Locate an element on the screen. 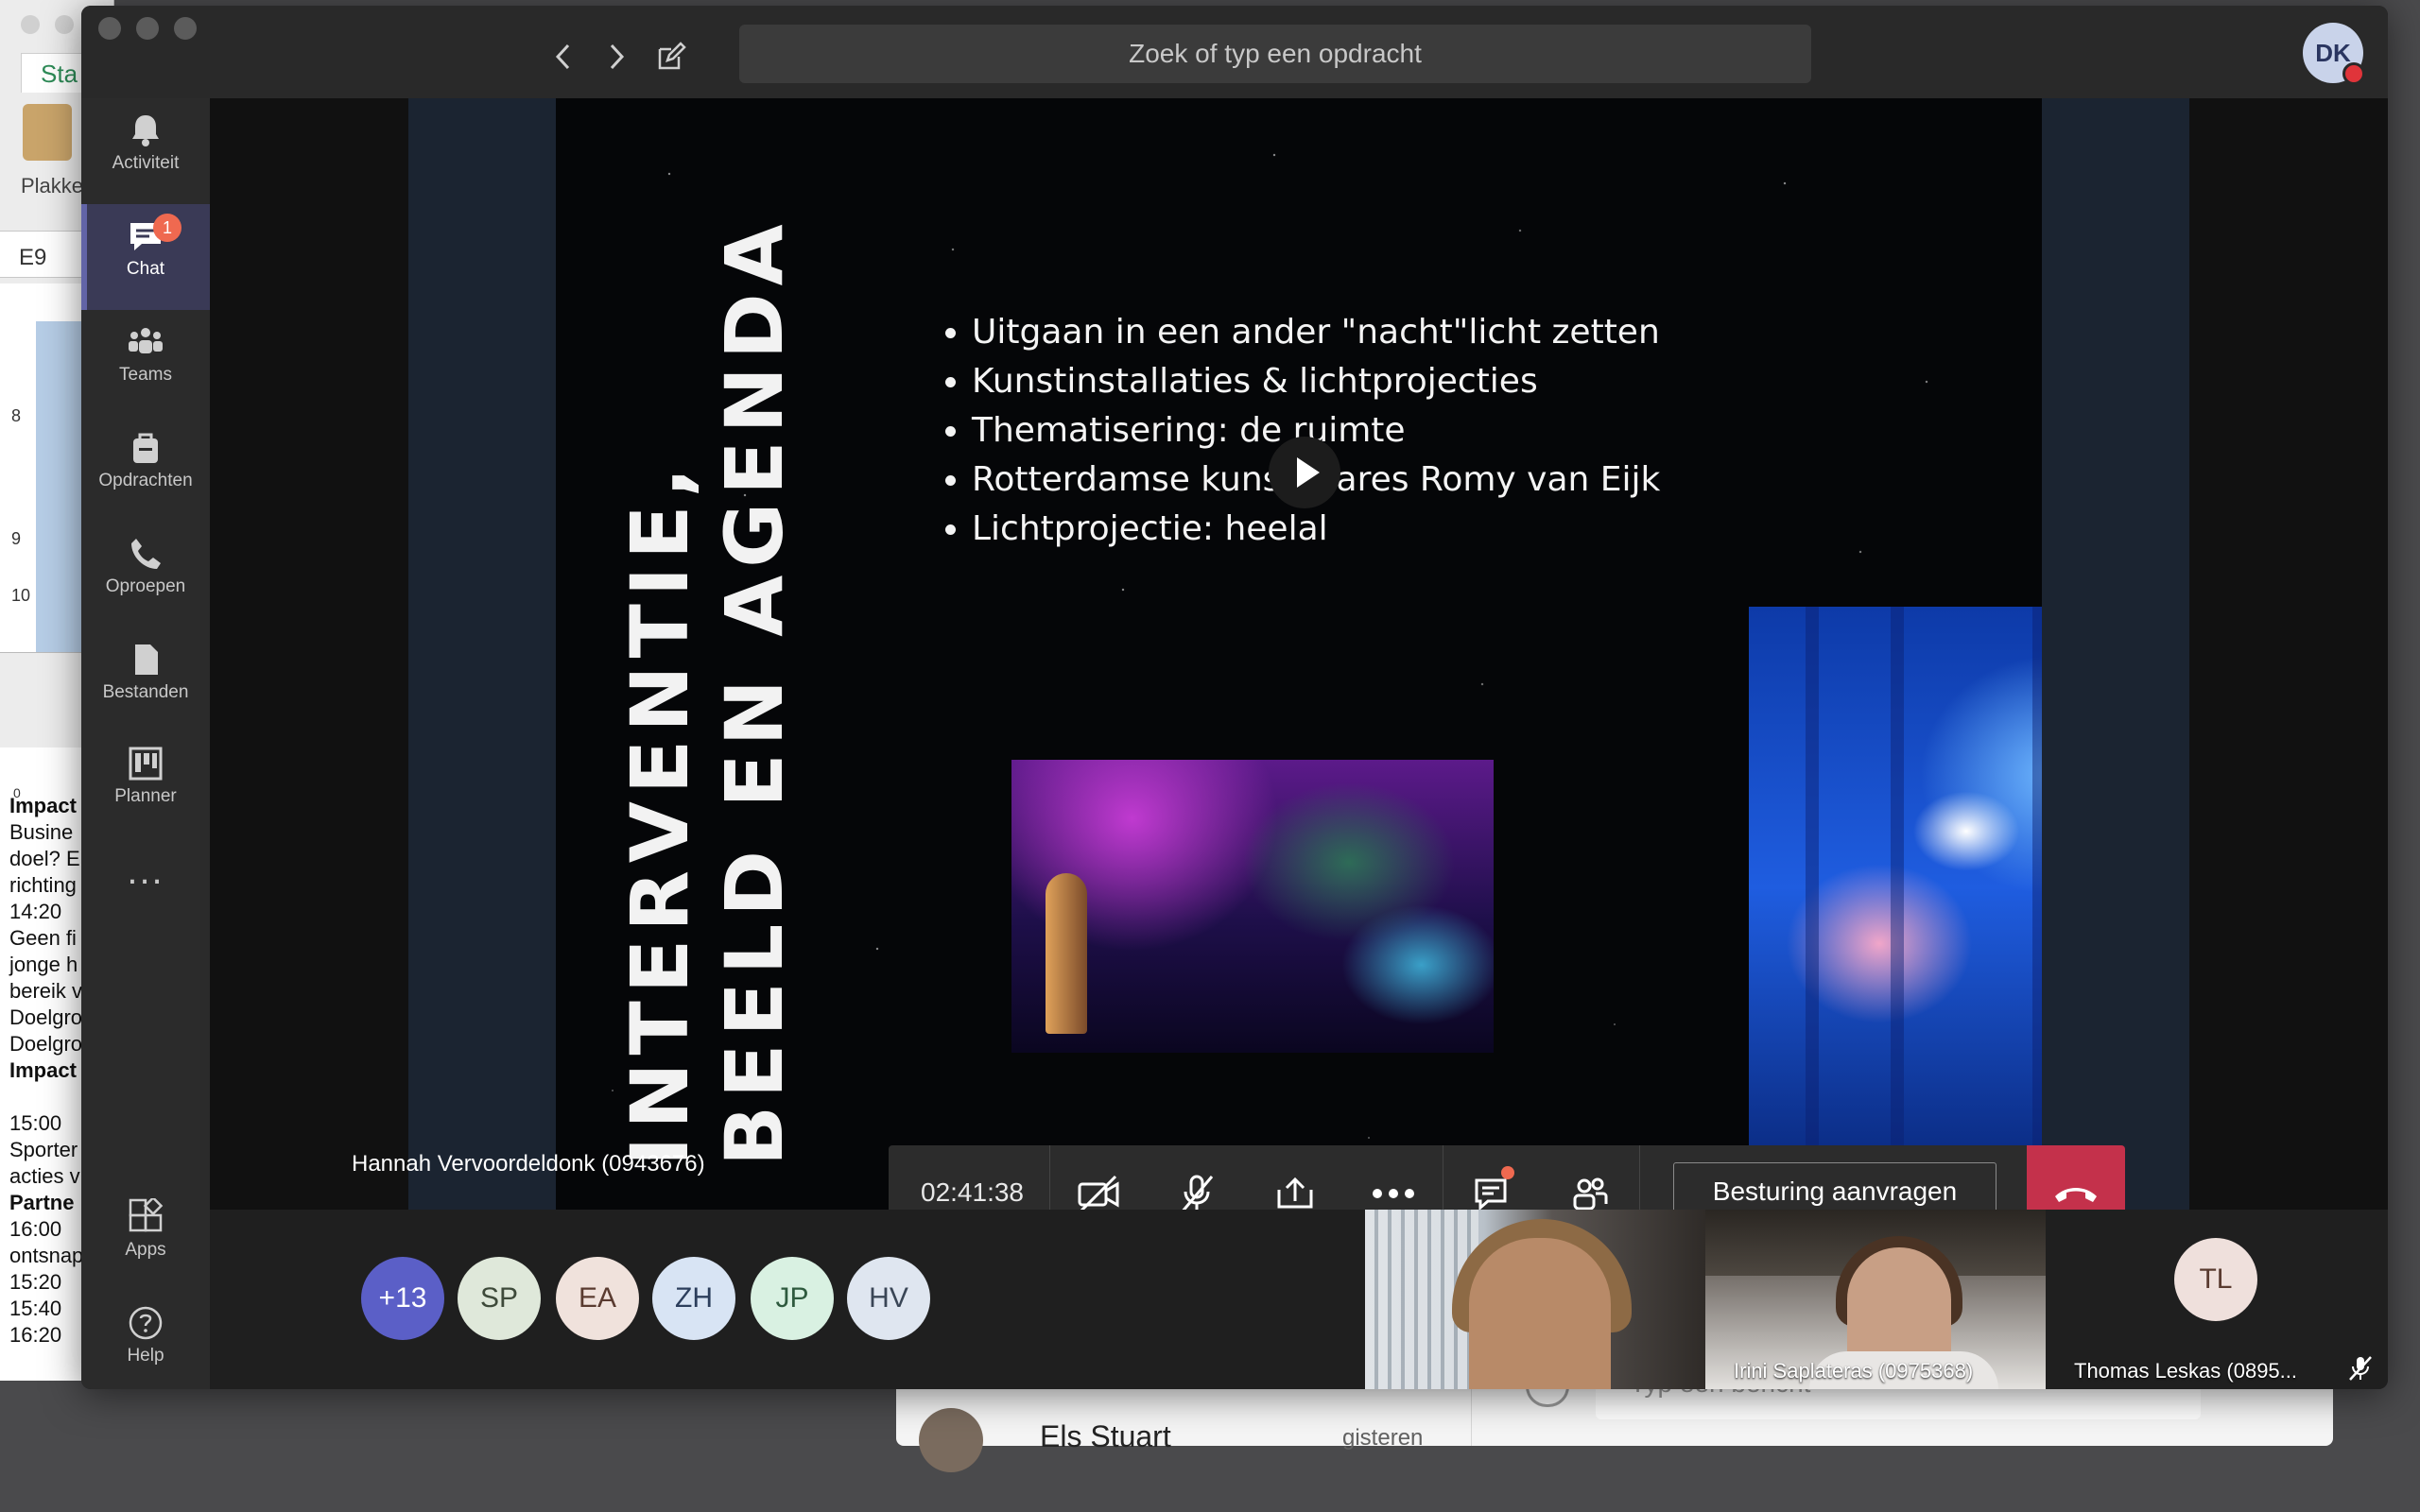 The image size is (2420, 1512). paste-icon is located at coordinates (47, 132).